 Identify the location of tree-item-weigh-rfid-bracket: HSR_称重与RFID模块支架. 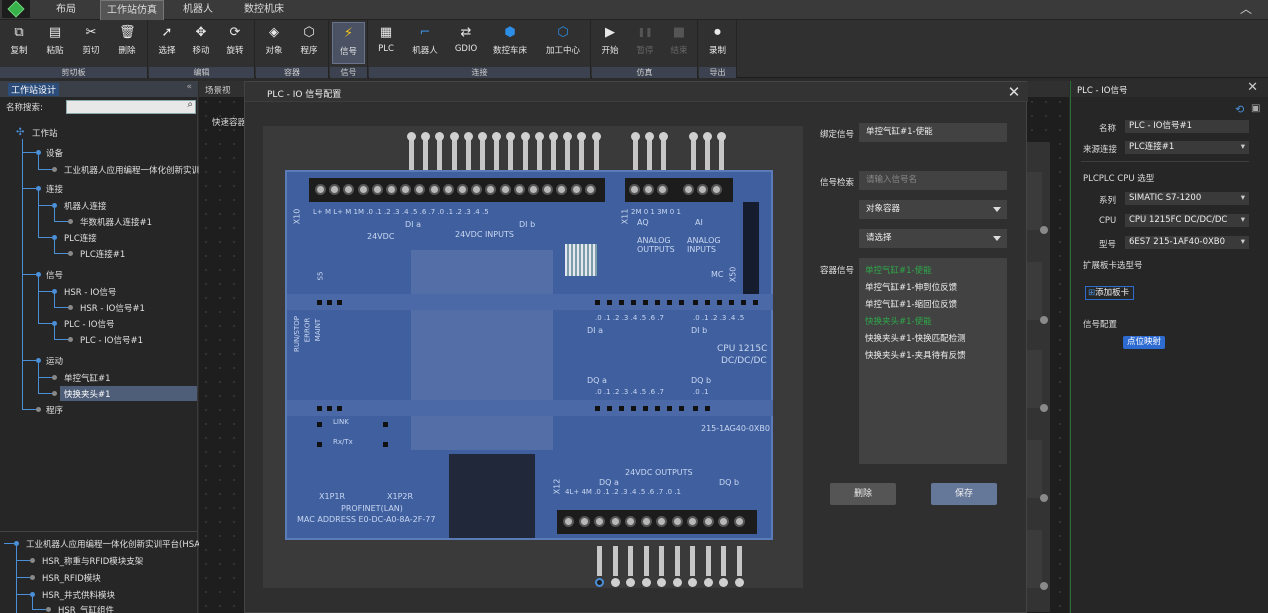
(92, 561).